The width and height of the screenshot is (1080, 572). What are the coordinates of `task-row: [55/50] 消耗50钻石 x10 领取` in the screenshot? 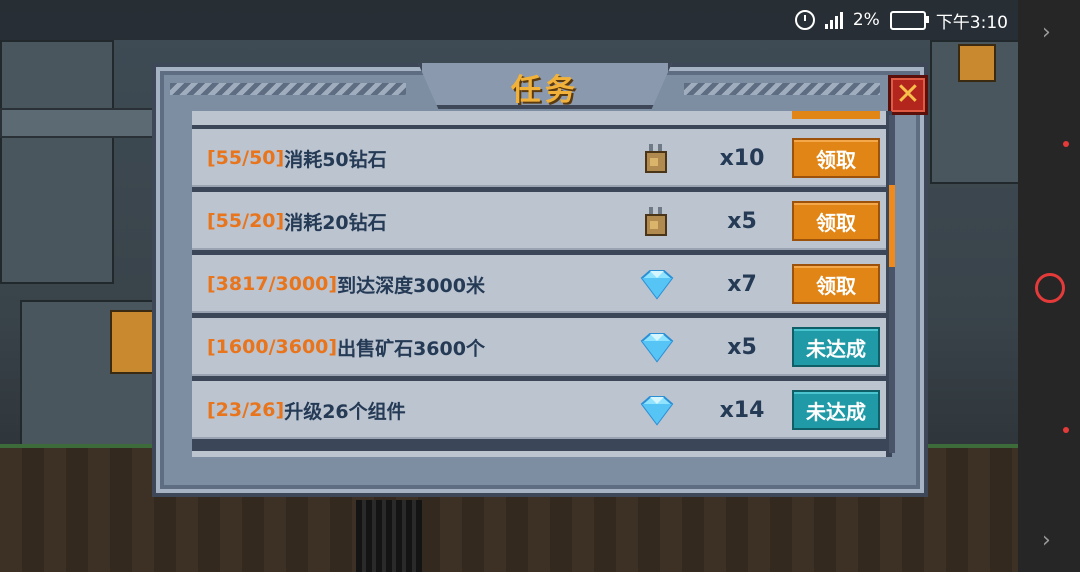 It's located at (539, 158).